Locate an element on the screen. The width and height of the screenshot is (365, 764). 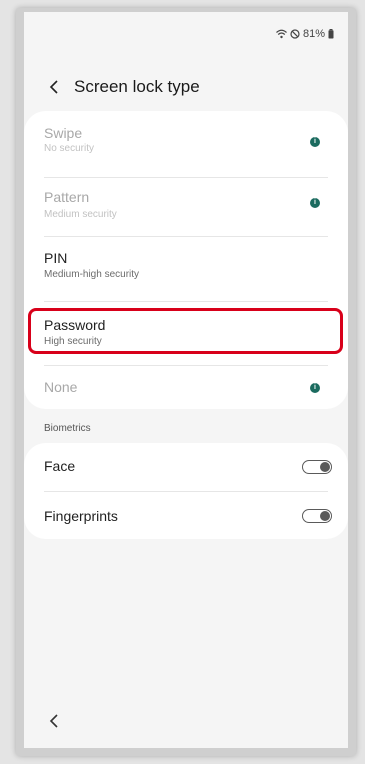
biometric-label: Face is located at coordinates (60, 466).